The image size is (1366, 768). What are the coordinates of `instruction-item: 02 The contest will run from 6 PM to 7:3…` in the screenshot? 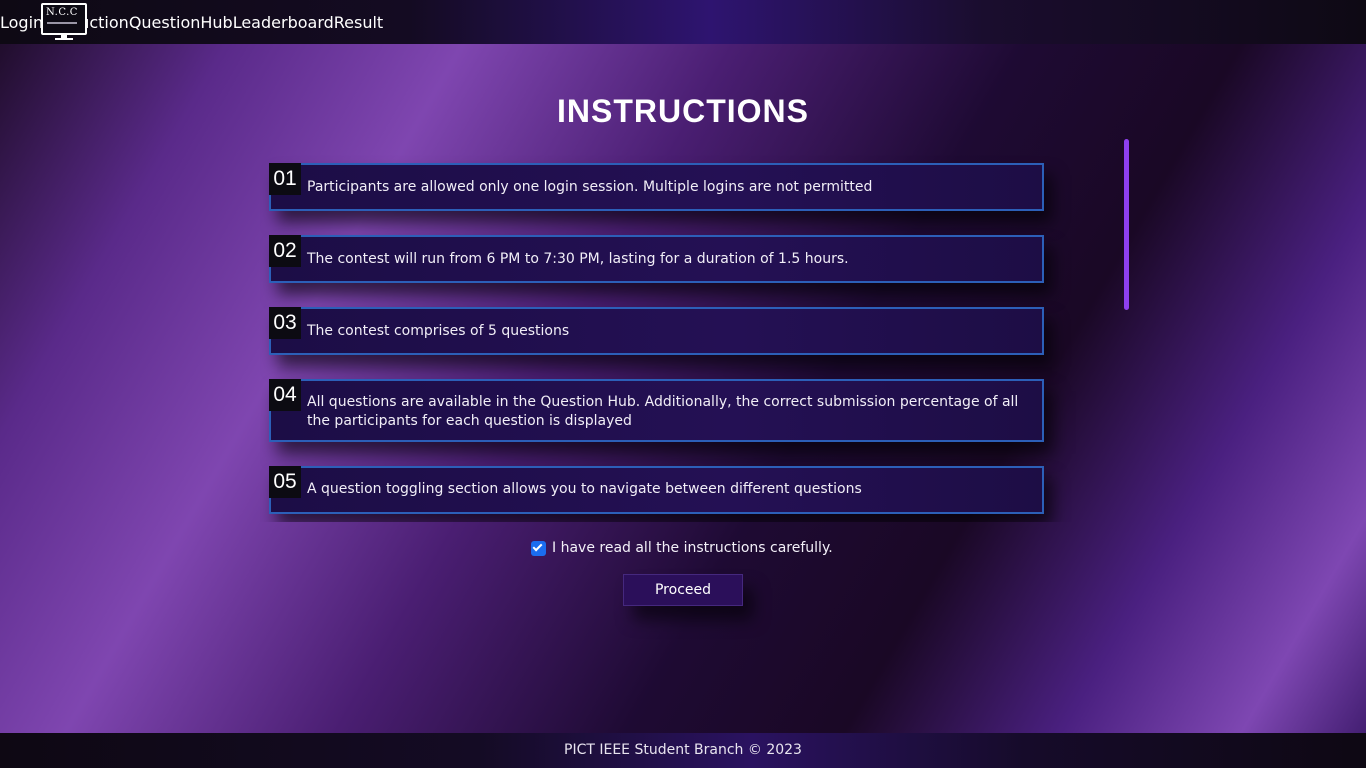 It's located at (656, 259).